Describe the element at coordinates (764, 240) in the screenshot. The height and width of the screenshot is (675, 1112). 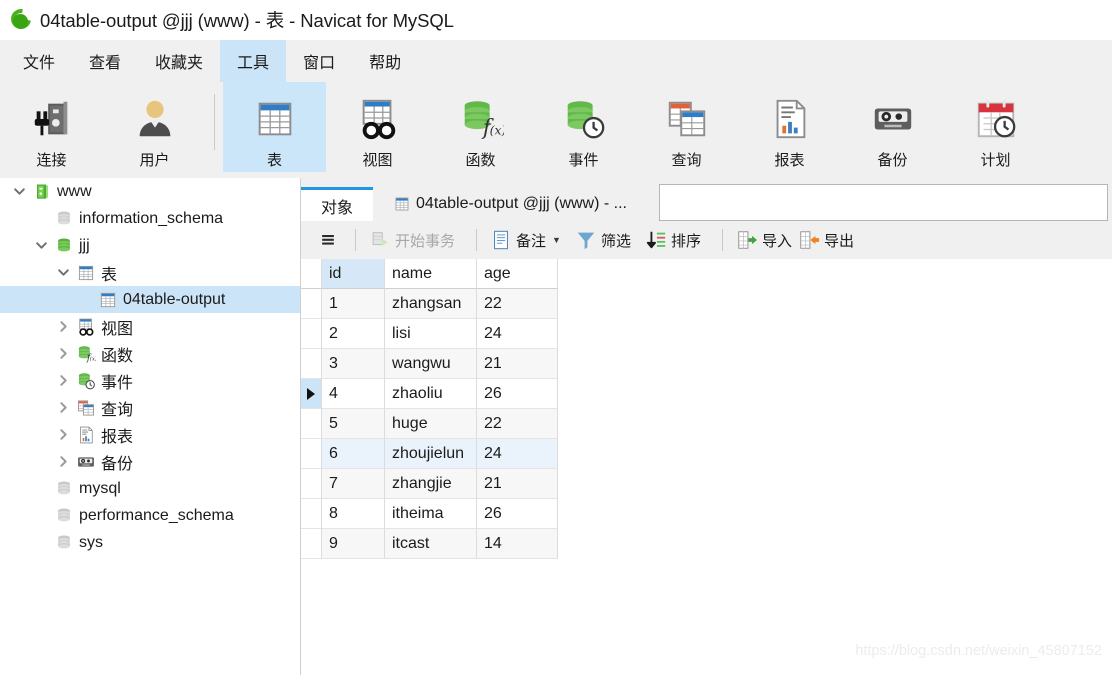
I see `import-button: 导入` at that location.